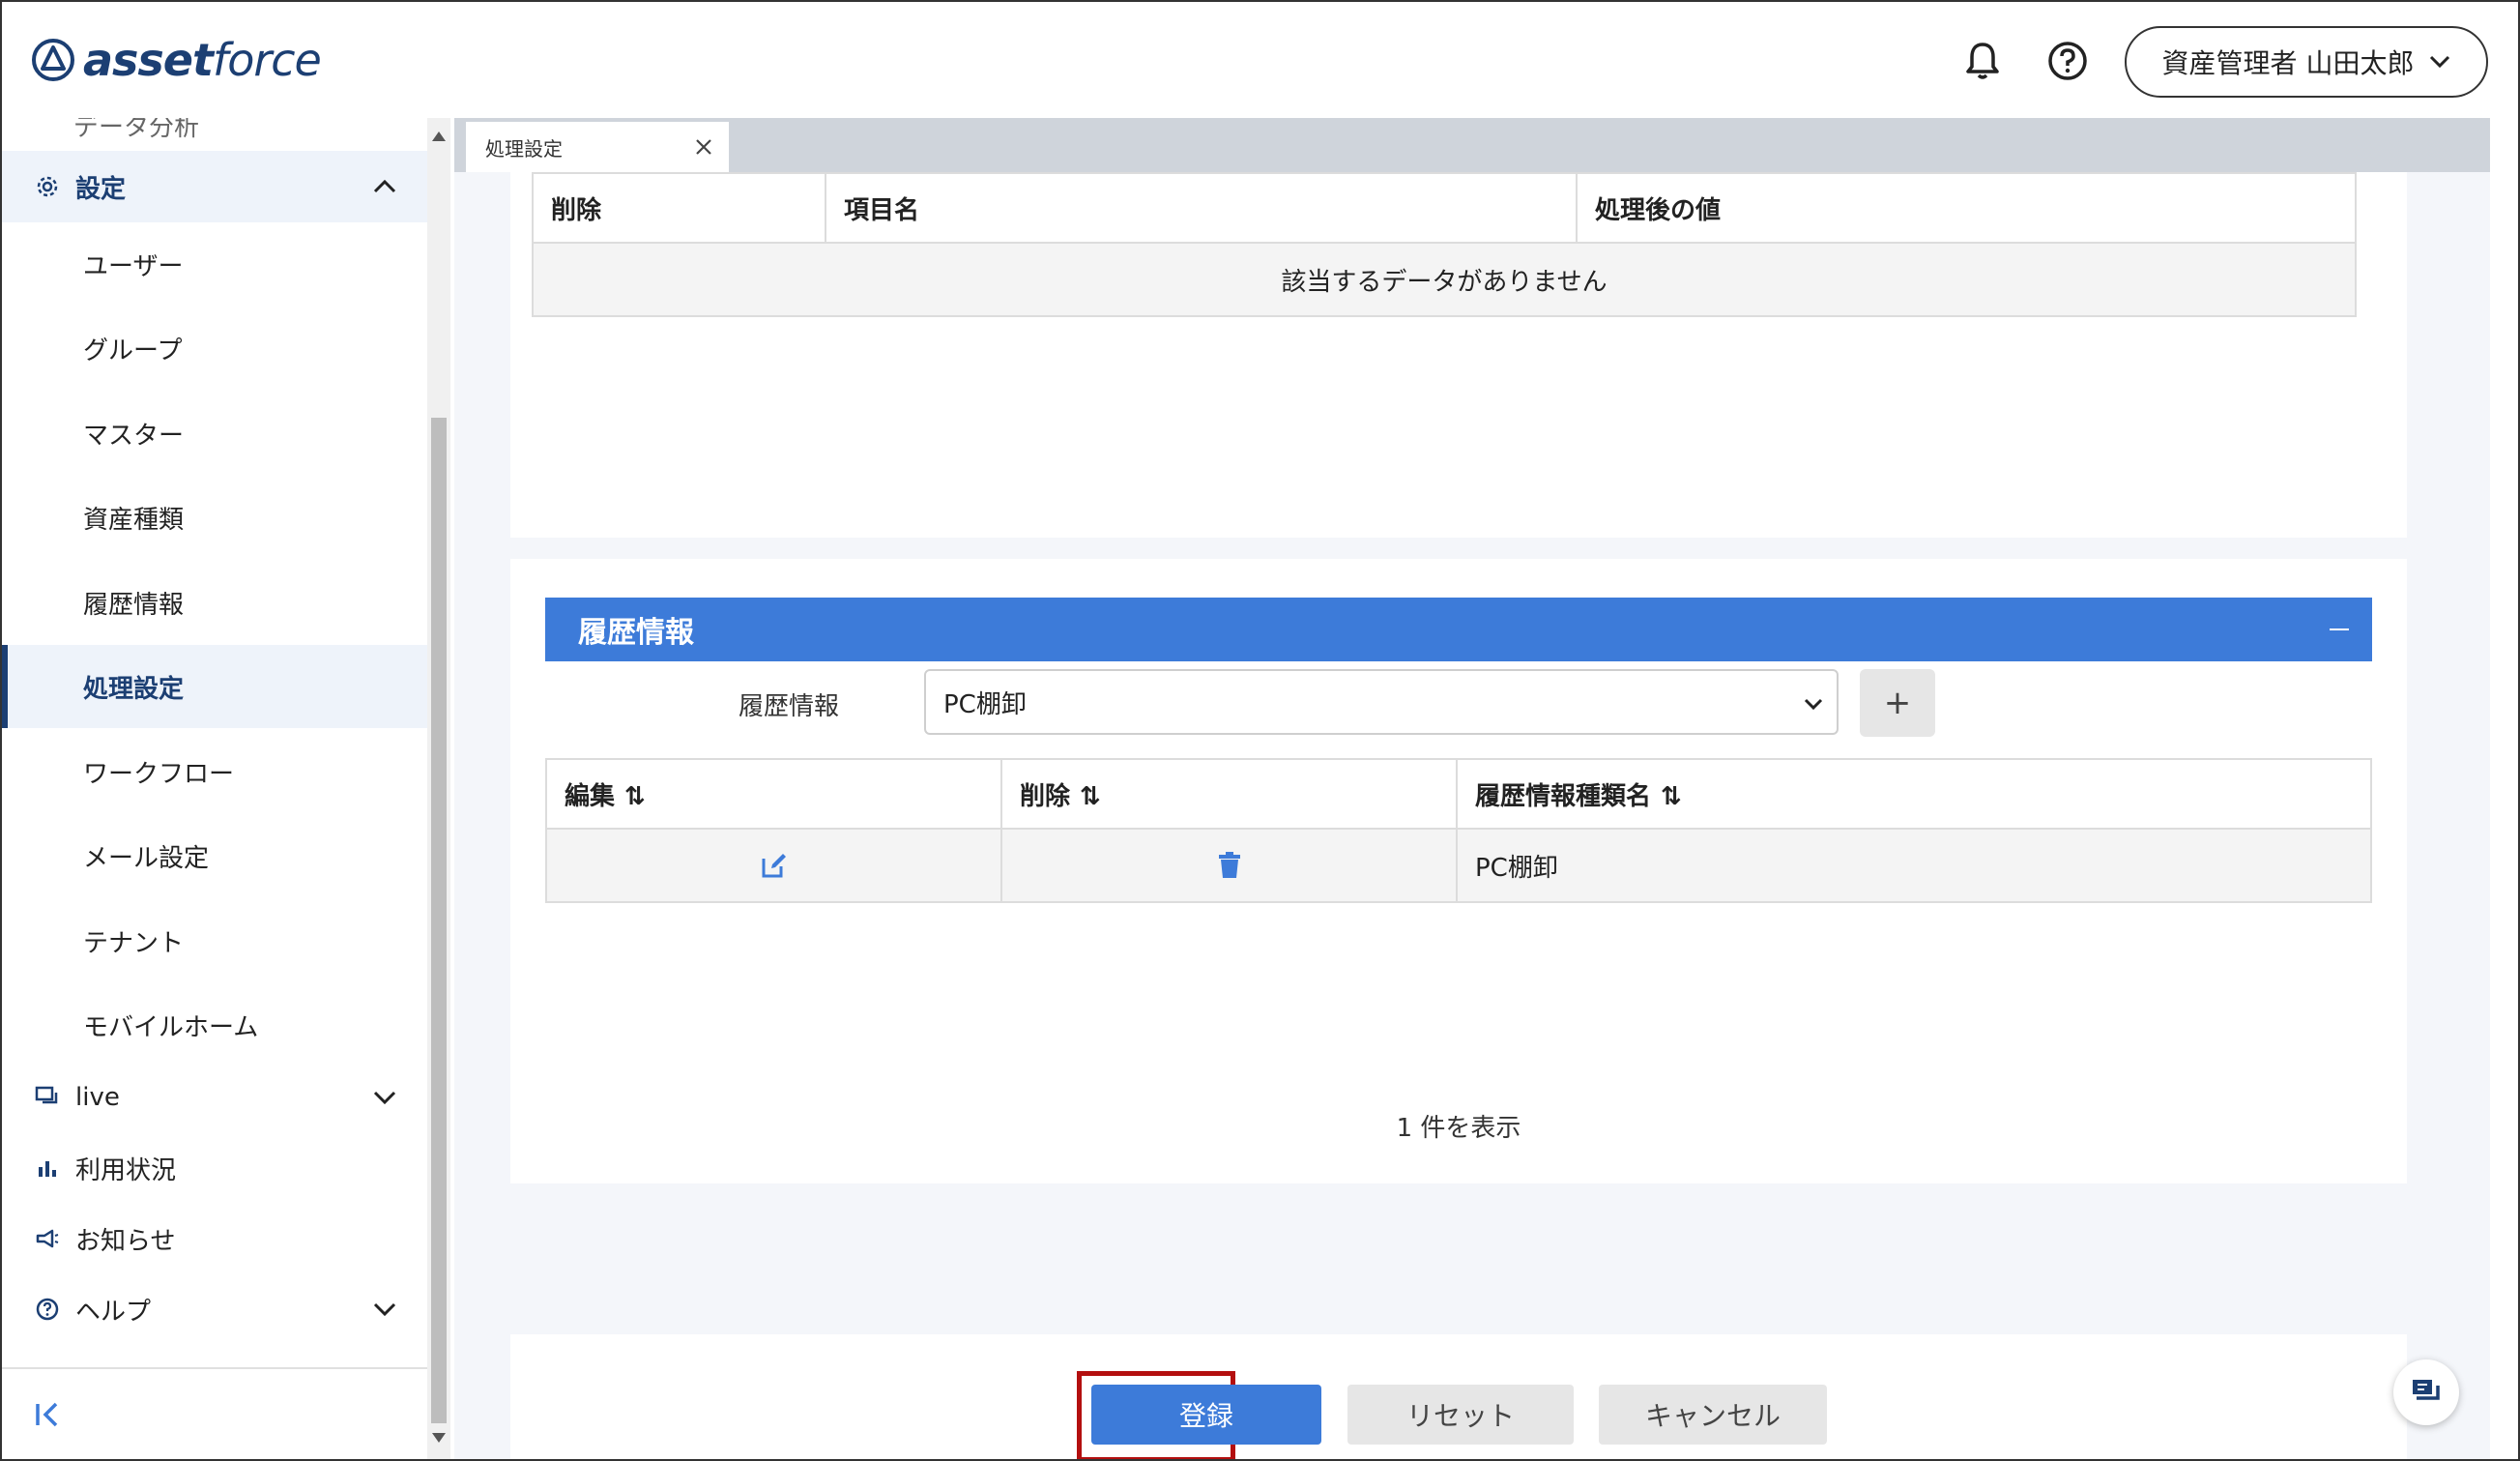  What do you see at coordinates (215, 186) in the screenshot?
I see `sidebar-item-settings: 設定` at bounding box center [215, 186].